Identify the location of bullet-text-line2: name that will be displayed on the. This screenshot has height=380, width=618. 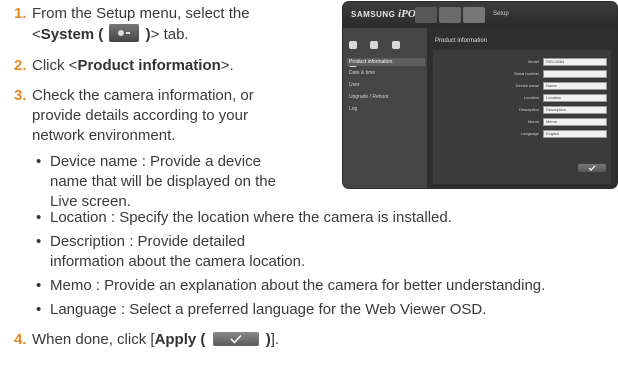
(163, 181).